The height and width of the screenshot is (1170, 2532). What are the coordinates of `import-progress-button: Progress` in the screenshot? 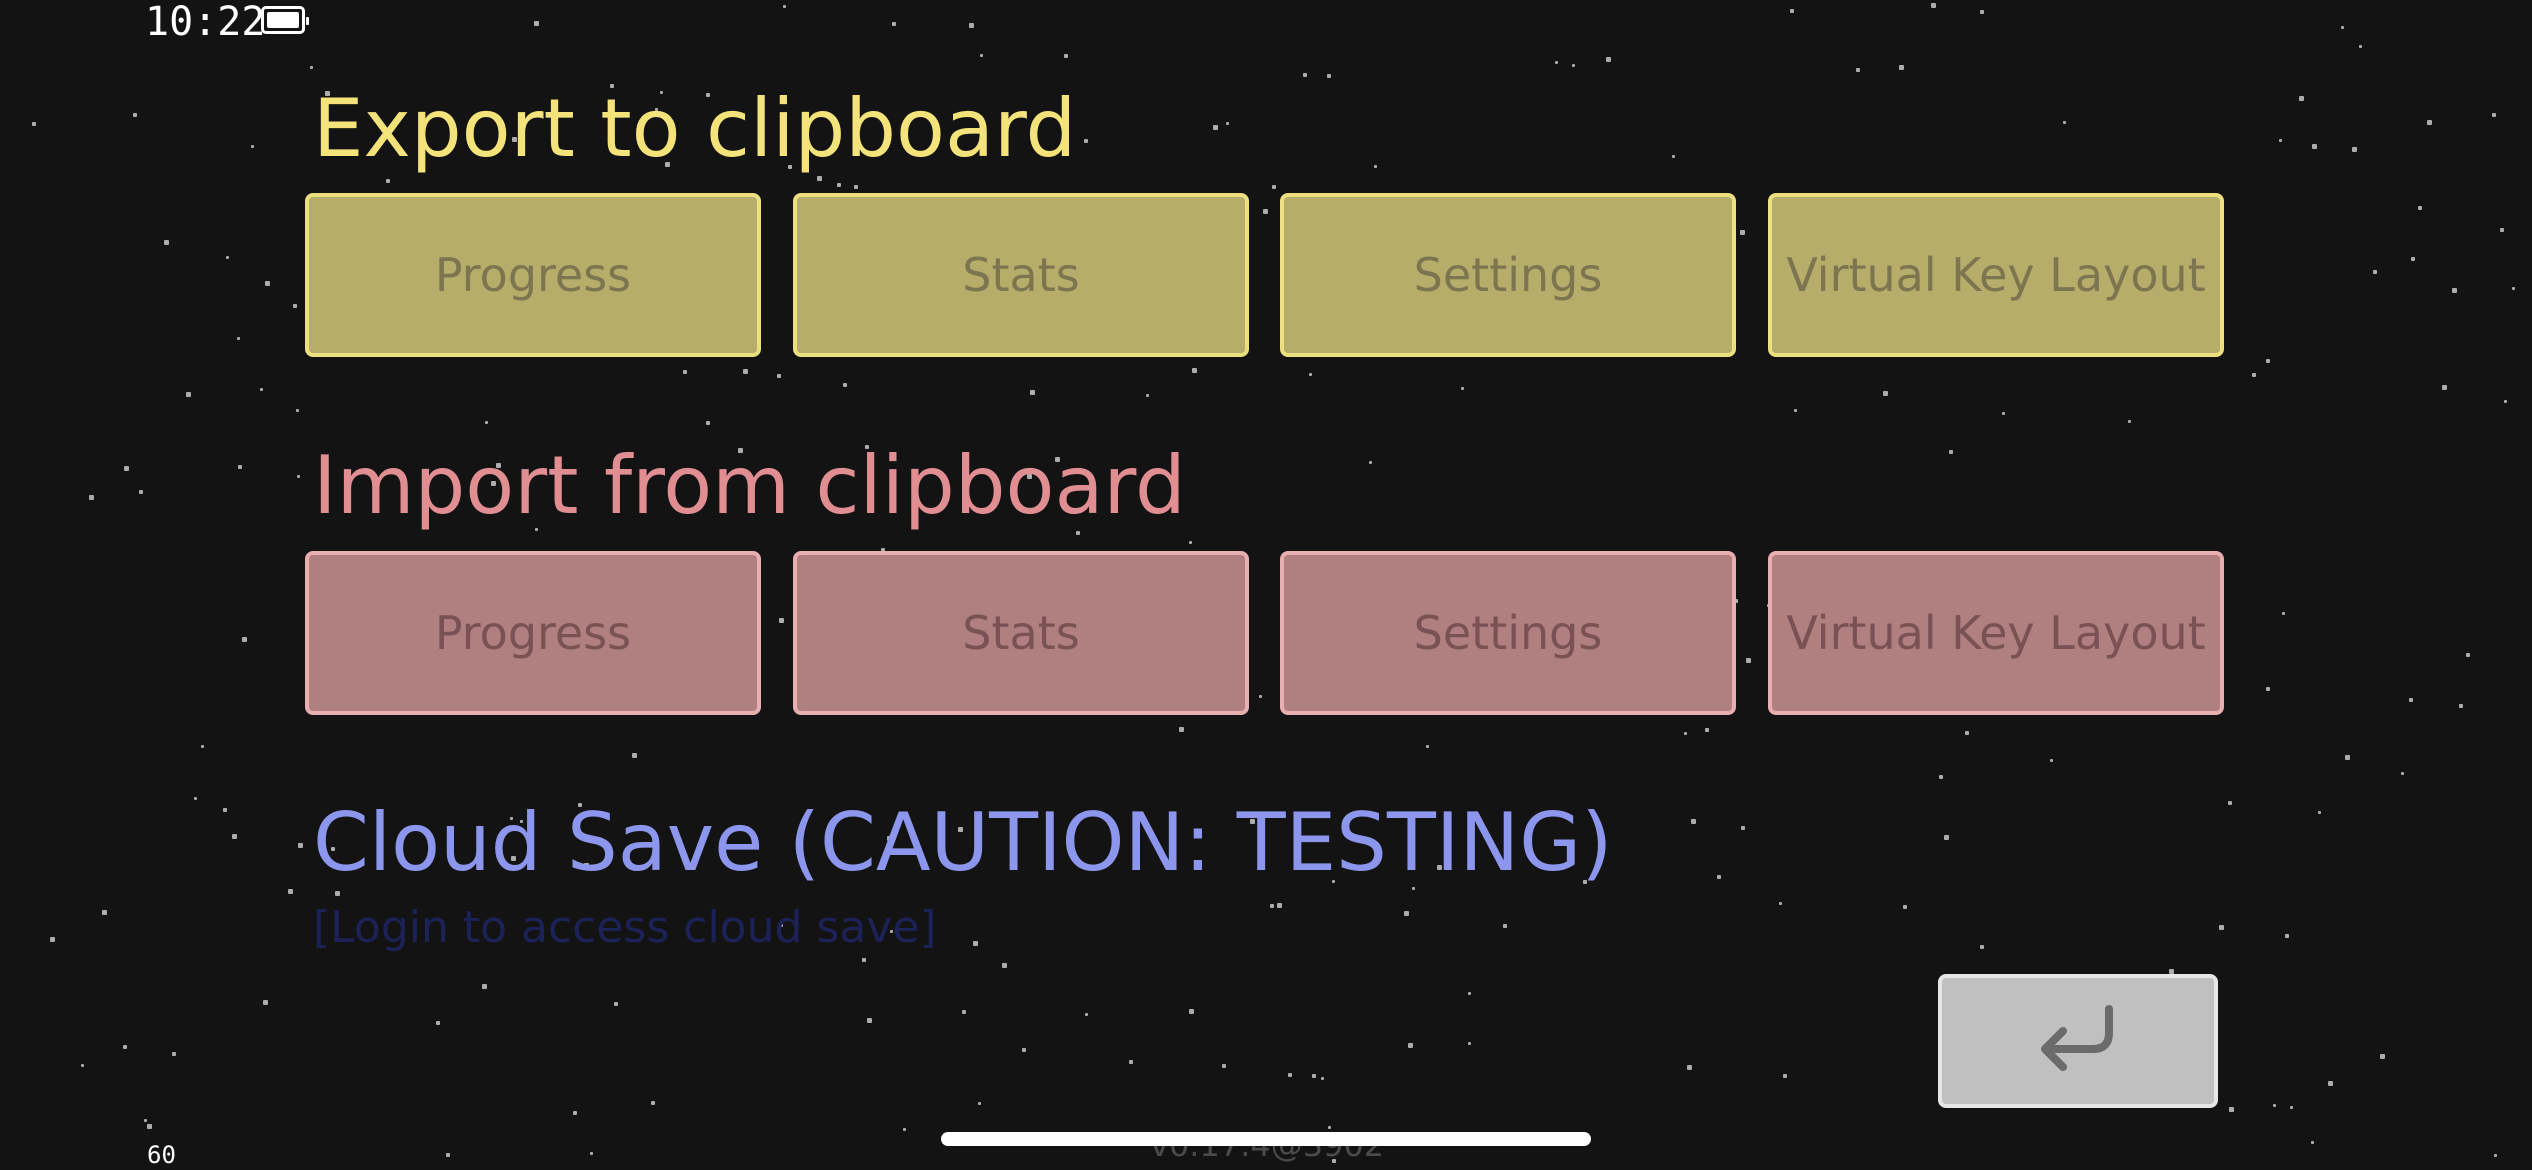 It's located at (533, 633).